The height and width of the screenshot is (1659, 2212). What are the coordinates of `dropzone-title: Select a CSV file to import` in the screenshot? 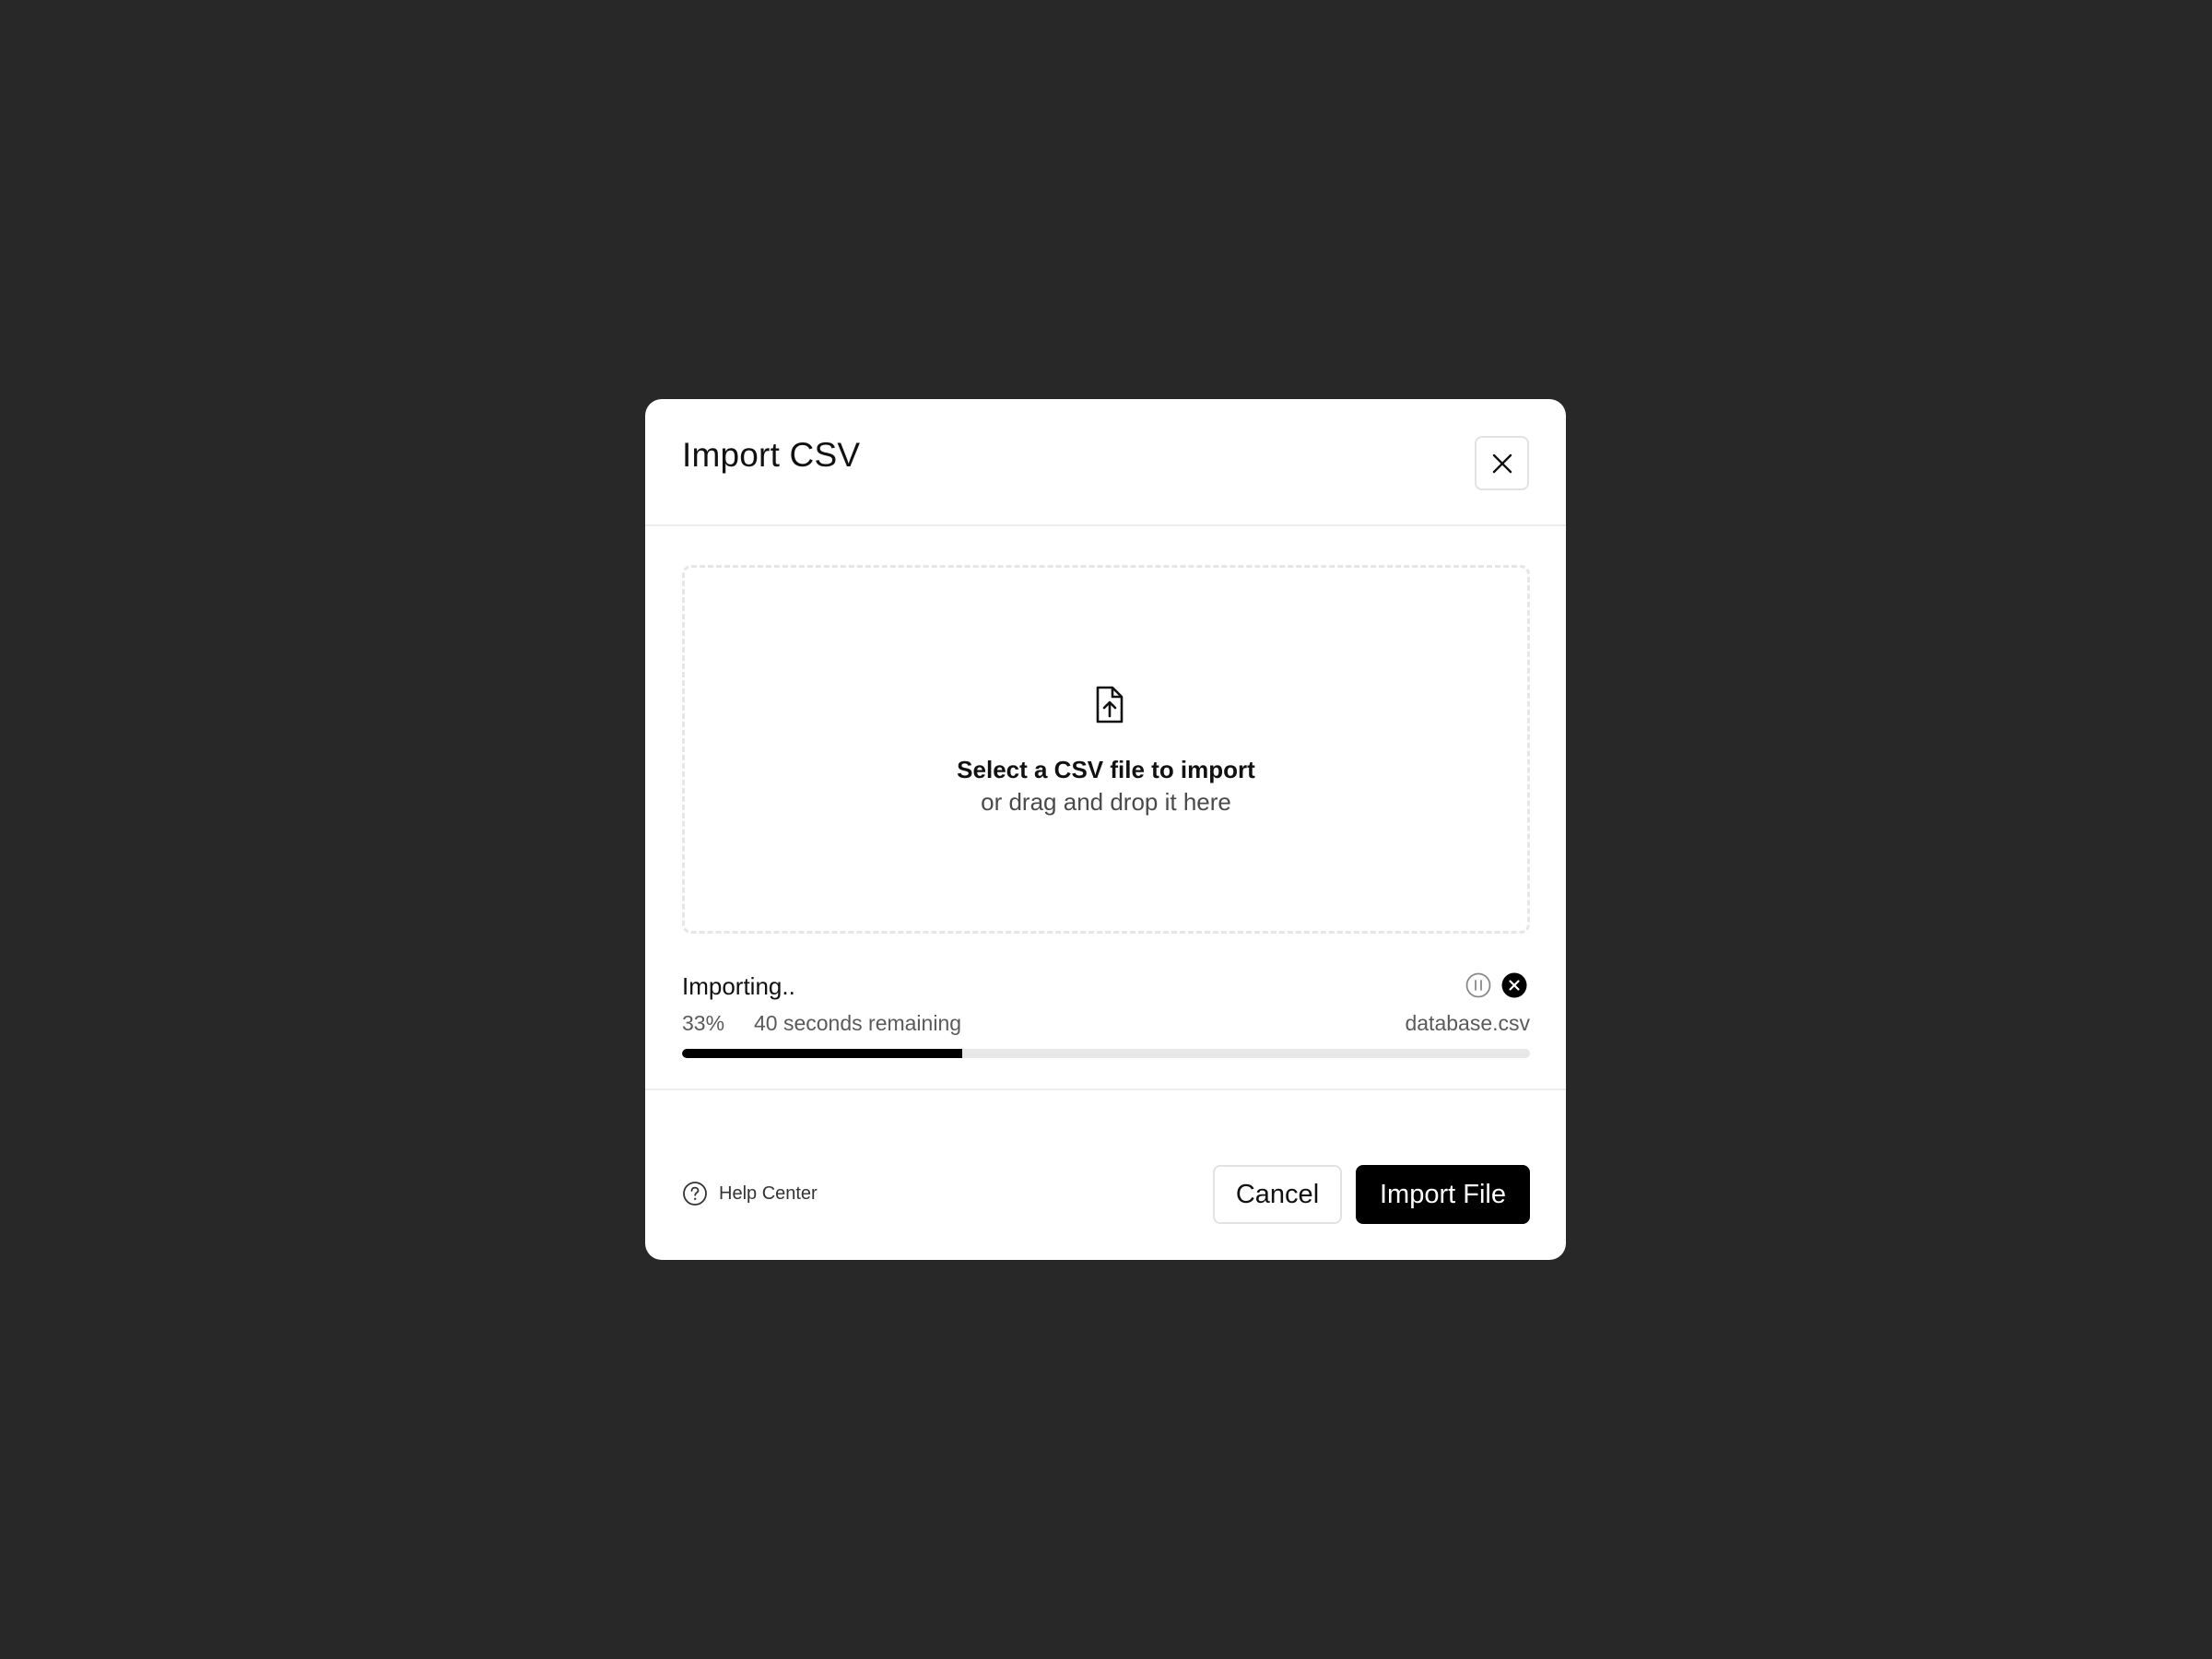 It's located at (1106, 769).